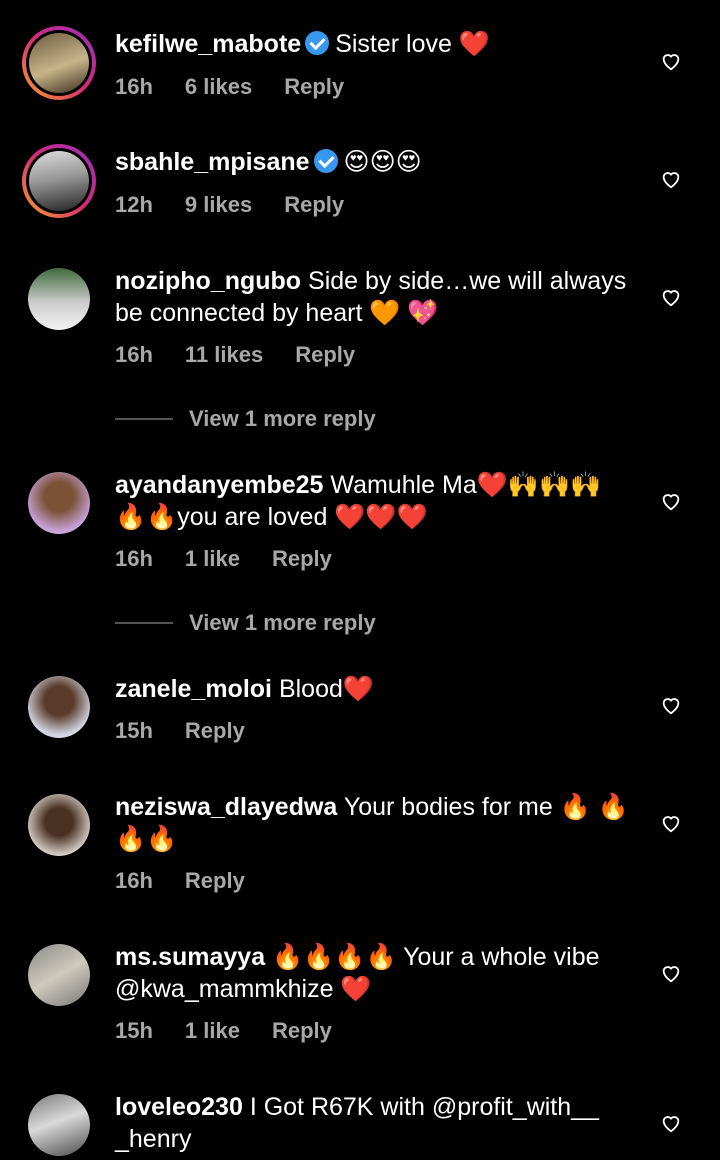 This screenshot has height=1160, width=720. Describe the element at coordinates (226, 807) in the screenshot. I see `username: neziswa_dlayedwa` at that location.